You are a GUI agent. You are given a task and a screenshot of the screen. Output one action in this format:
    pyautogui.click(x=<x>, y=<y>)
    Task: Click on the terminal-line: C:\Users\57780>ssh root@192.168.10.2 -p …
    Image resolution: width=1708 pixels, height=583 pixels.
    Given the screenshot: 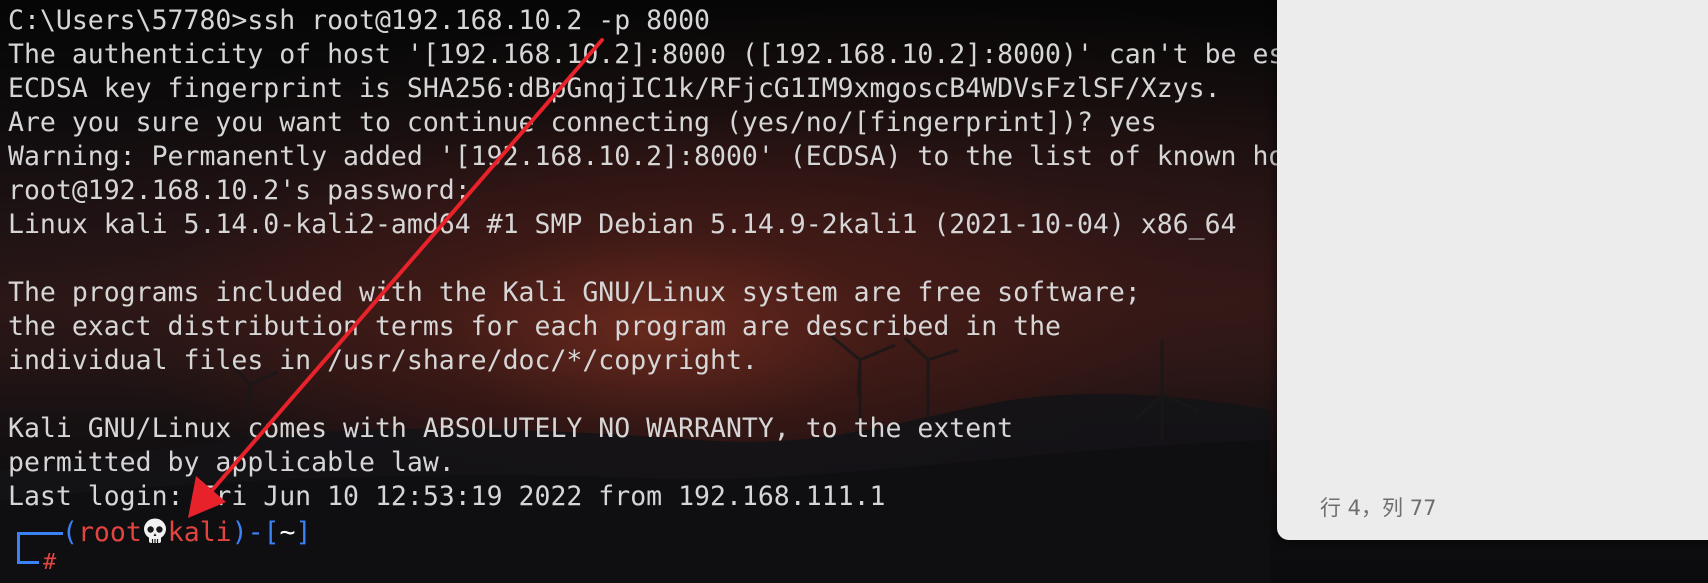 What is the action you would take?
    pyautogui.click(x=359, y=20)
    